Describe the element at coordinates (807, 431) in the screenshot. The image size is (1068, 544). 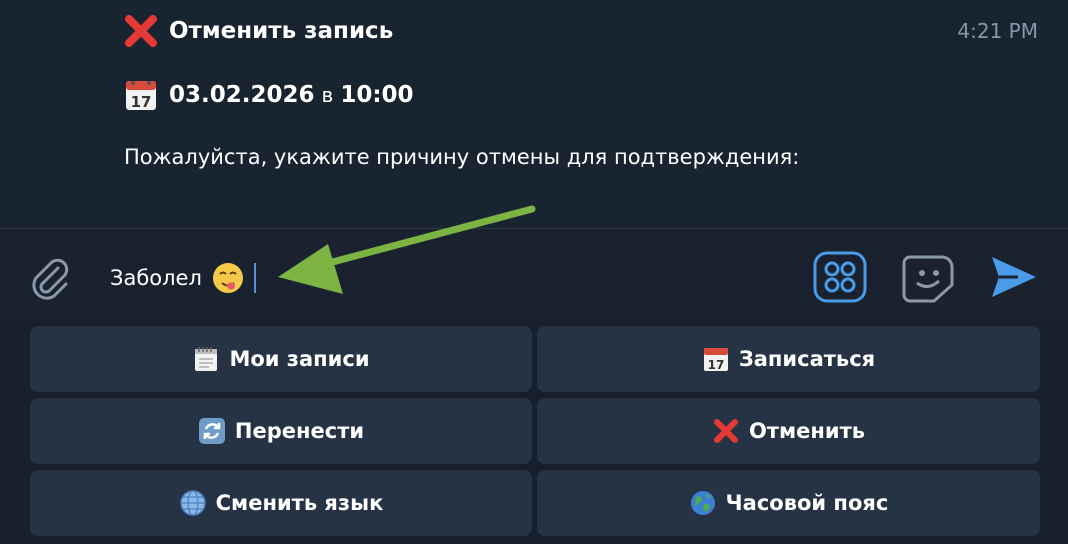
I see `keyboard-button-label: Отменить` at that location.